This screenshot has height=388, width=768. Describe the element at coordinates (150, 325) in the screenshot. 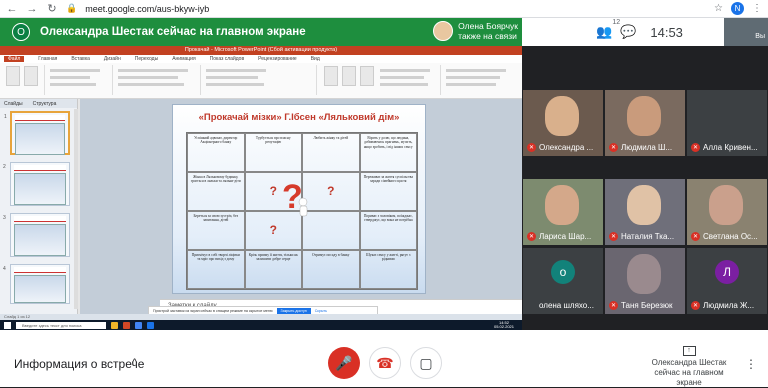

I see `word-icon` at that location.